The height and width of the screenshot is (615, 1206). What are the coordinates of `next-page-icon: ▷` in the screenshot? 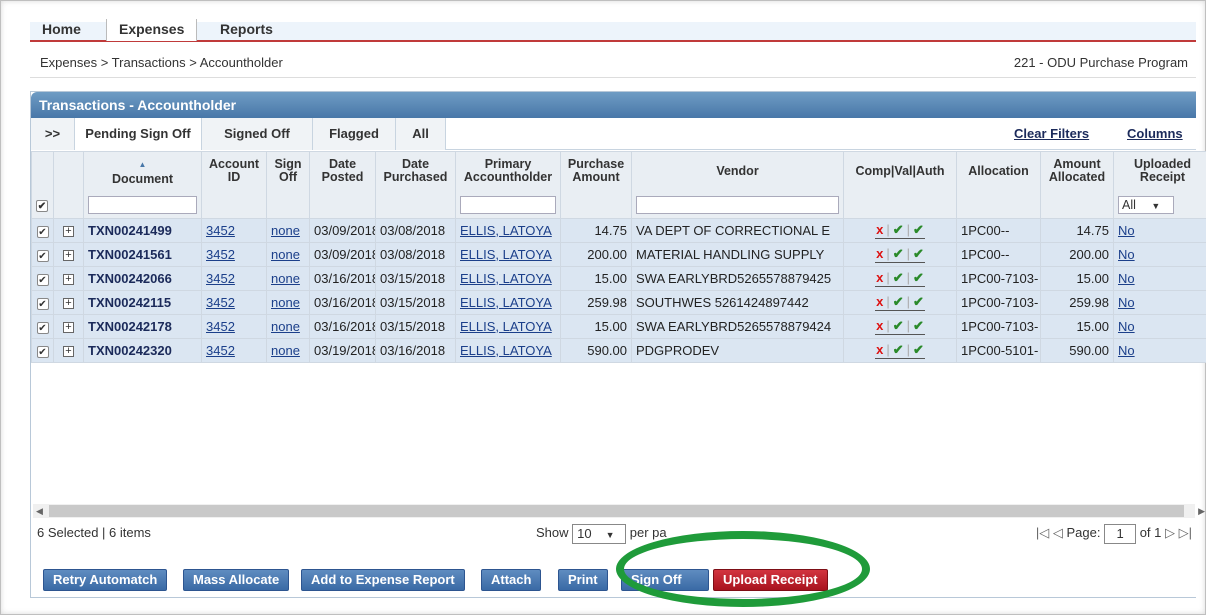 It's located at (1170, 532).